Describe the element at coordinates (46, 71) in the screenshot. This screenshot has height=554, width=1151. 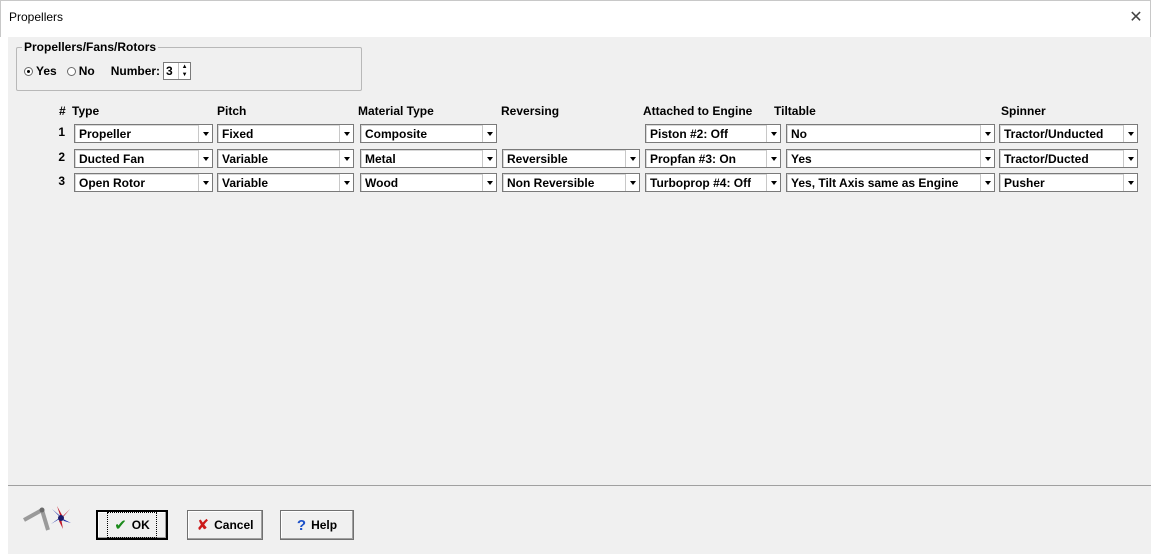
I see `yes-radio-label: Yes` at that location.